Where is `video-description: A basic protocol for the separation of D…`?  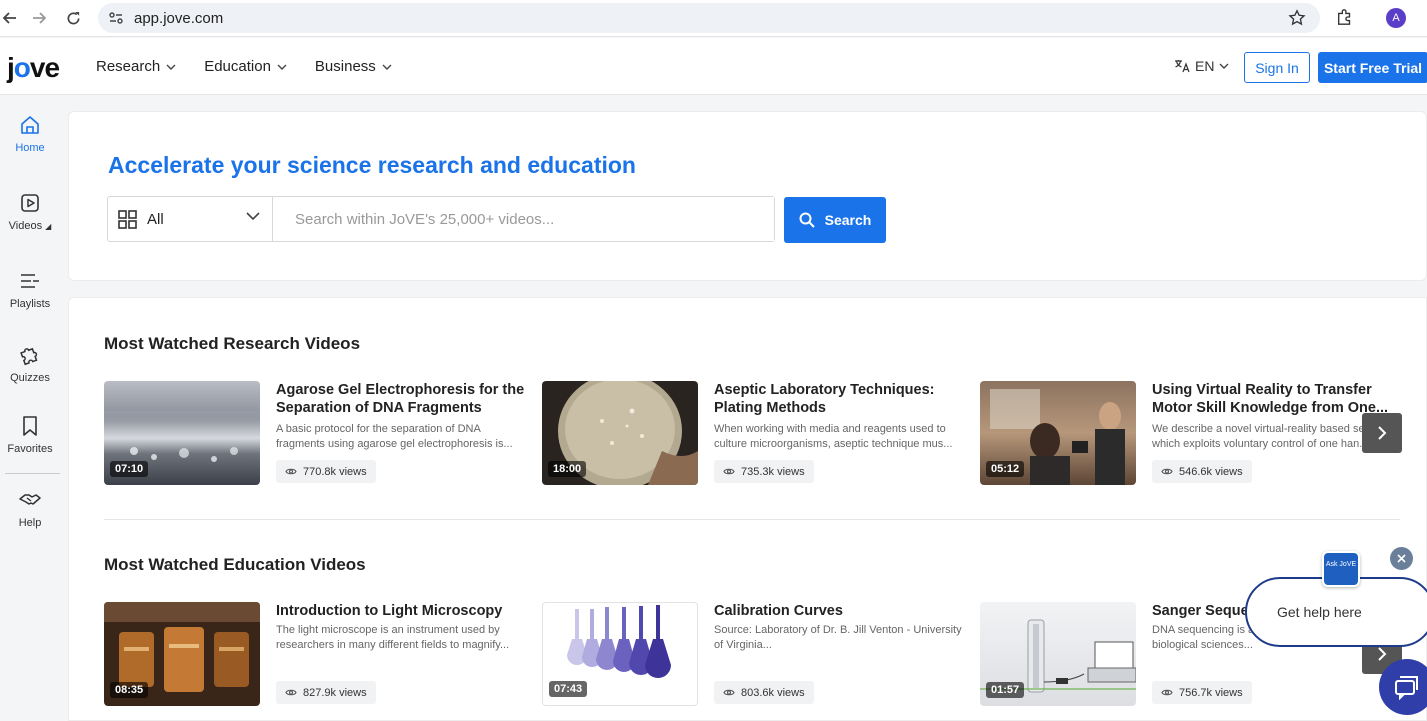
video-description: A basic protocol for the separation of D… is located at coordinates (394, 436).